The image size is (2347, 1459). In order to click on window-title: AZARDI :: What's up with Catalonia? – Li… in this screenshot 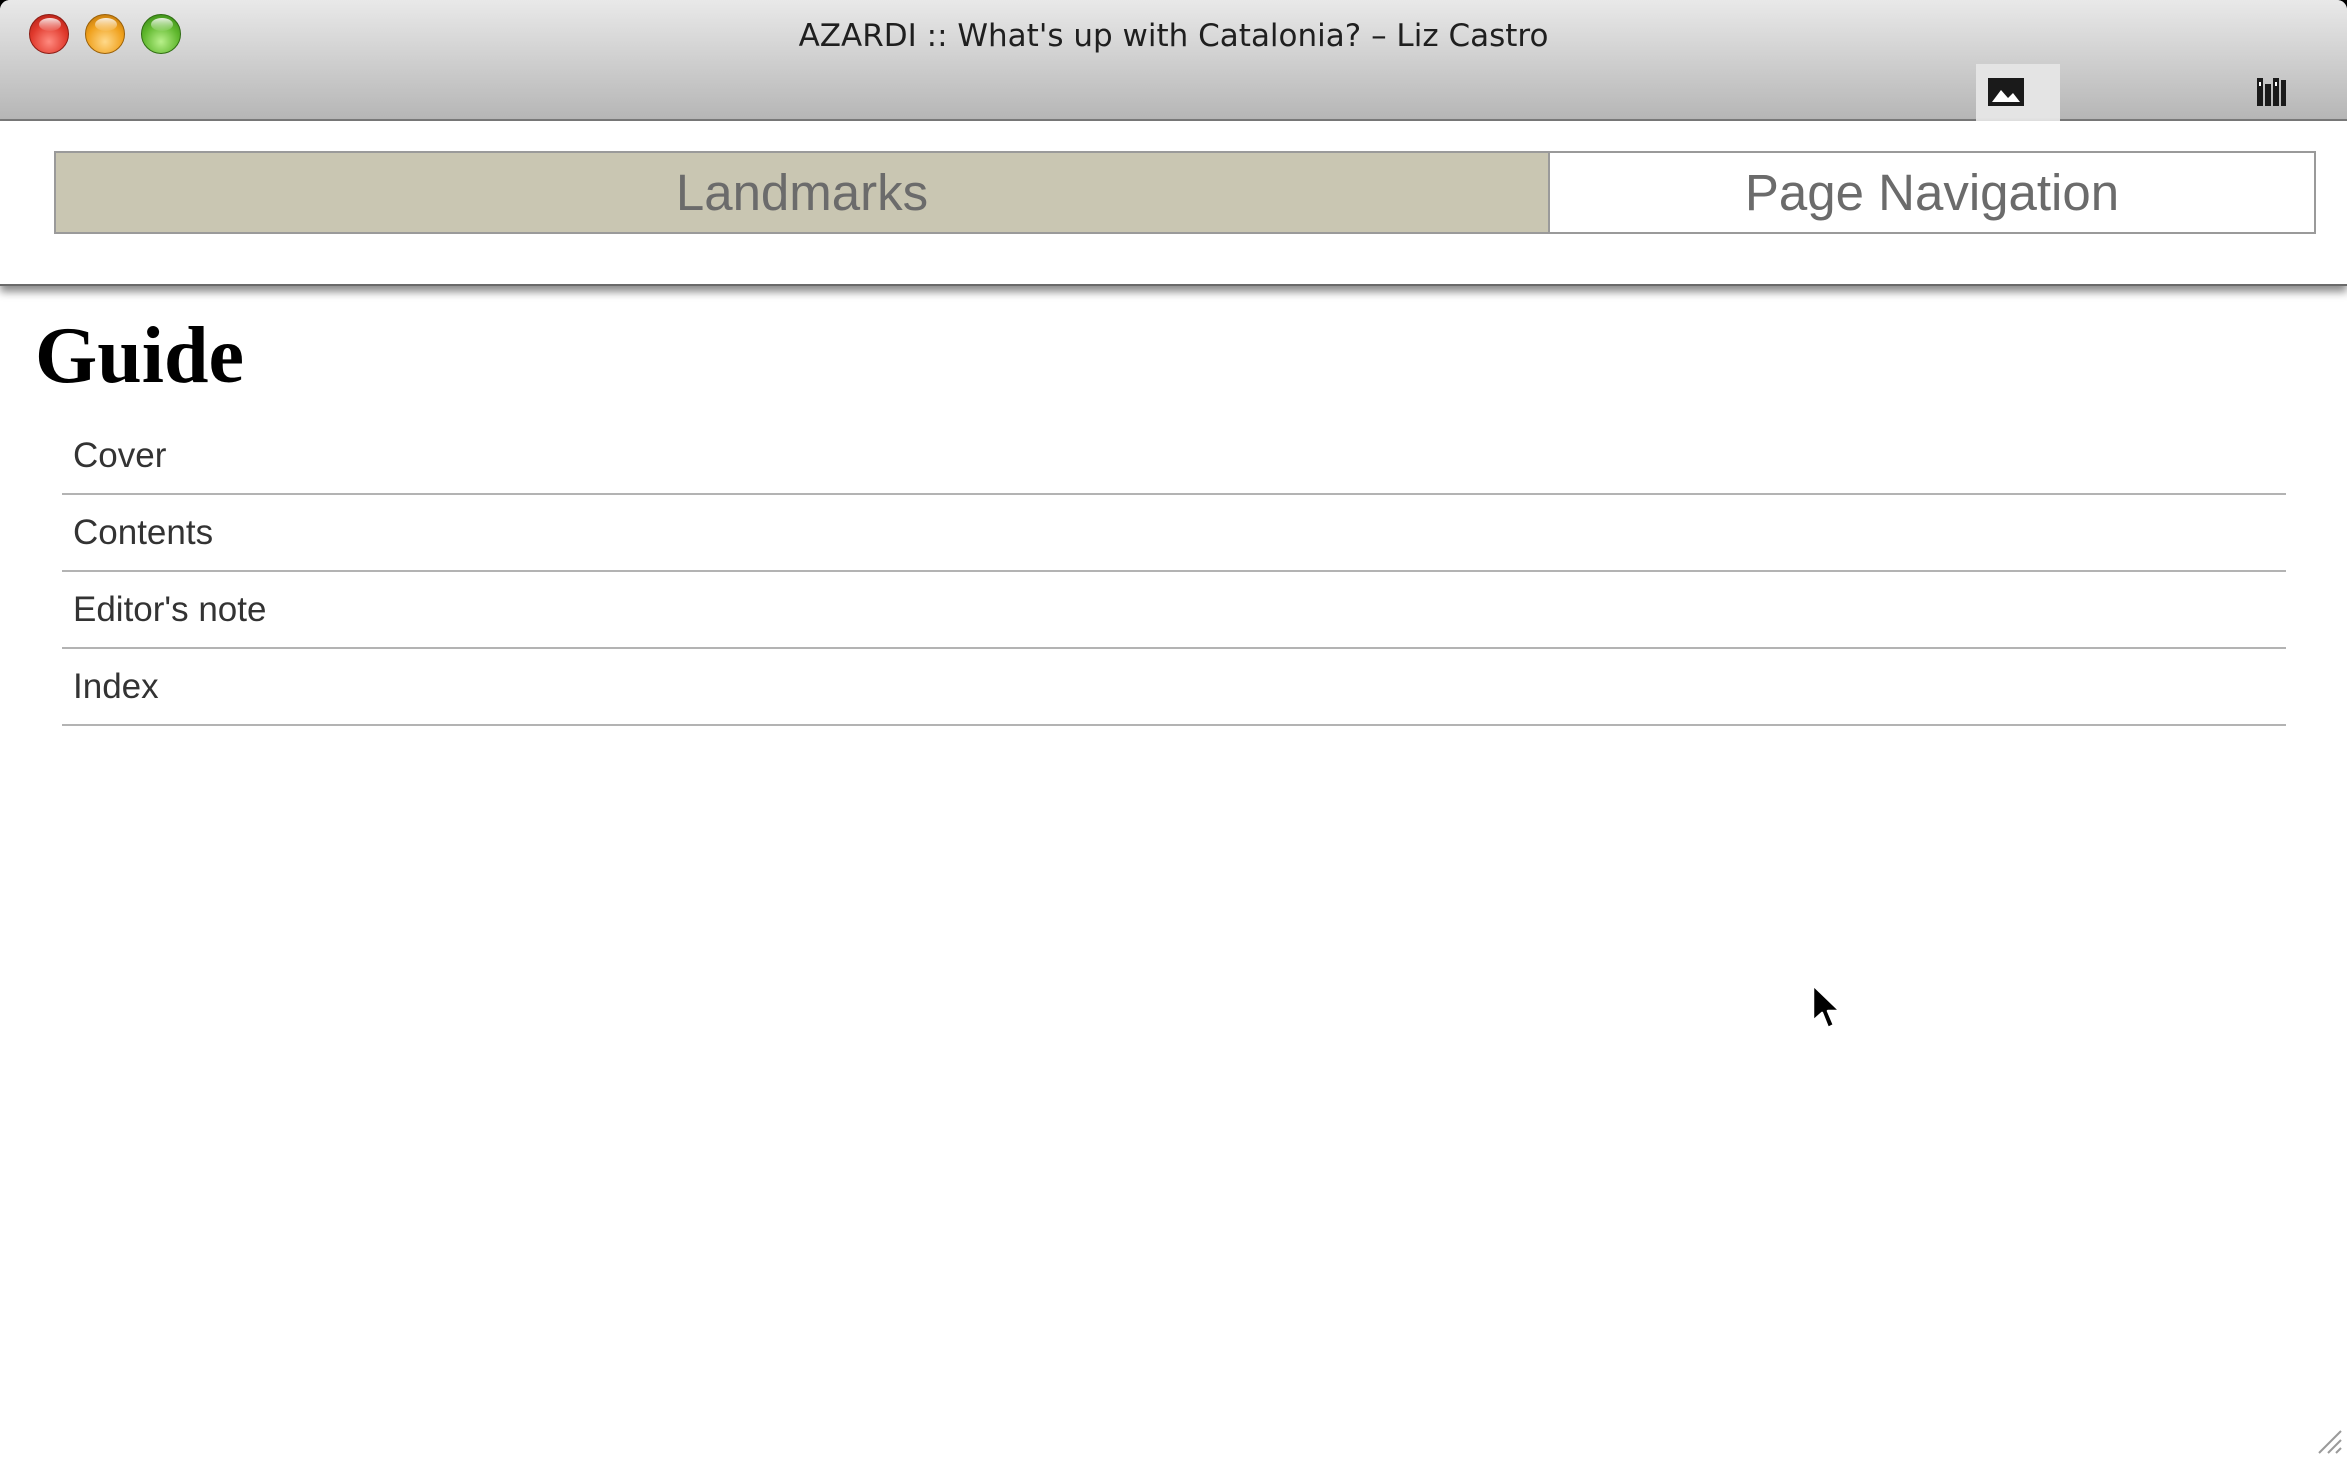, I will do `click(1173, 36)`.